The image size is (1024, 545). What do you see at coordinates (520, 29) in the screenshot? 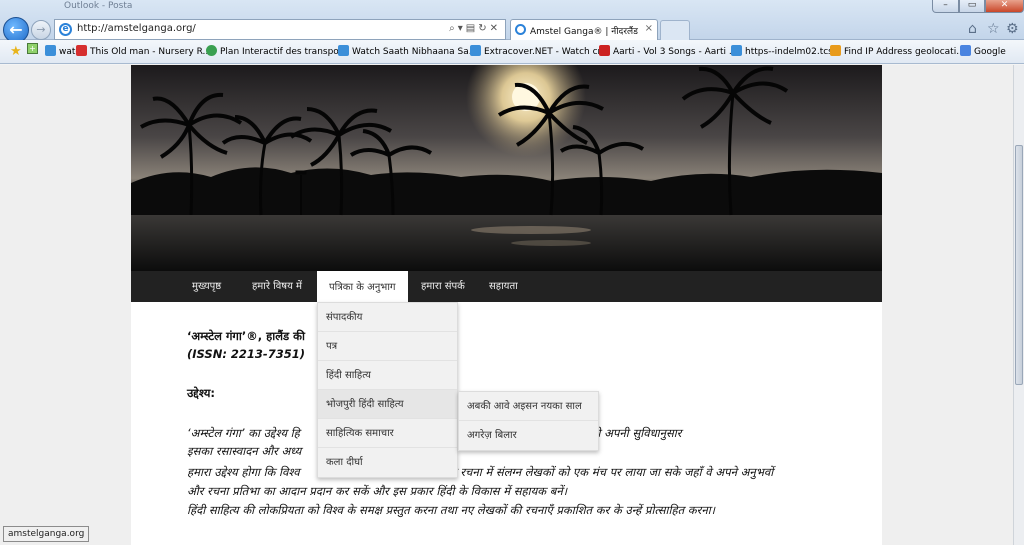
I see `tab-favicon-icon` at bounding box center [520, 29].